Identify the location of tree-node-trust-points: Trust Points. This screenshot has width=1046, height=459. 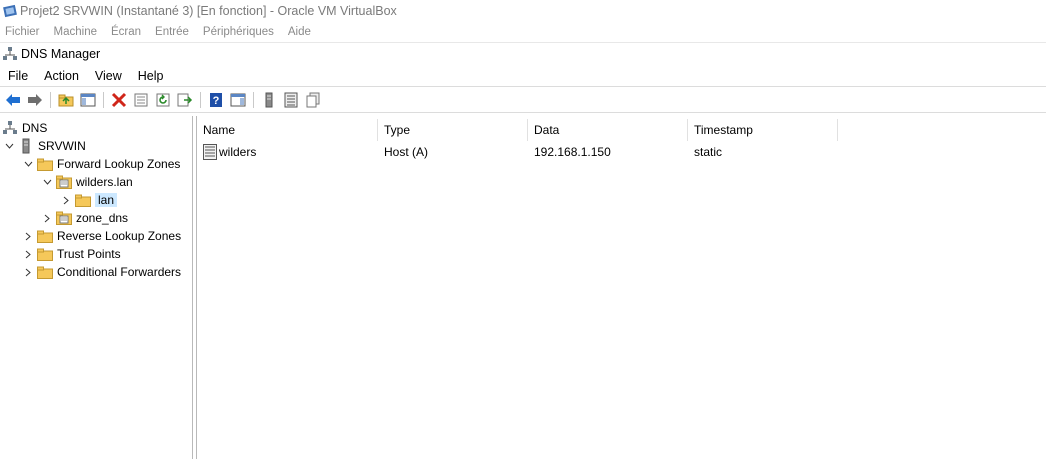
(72, 254).